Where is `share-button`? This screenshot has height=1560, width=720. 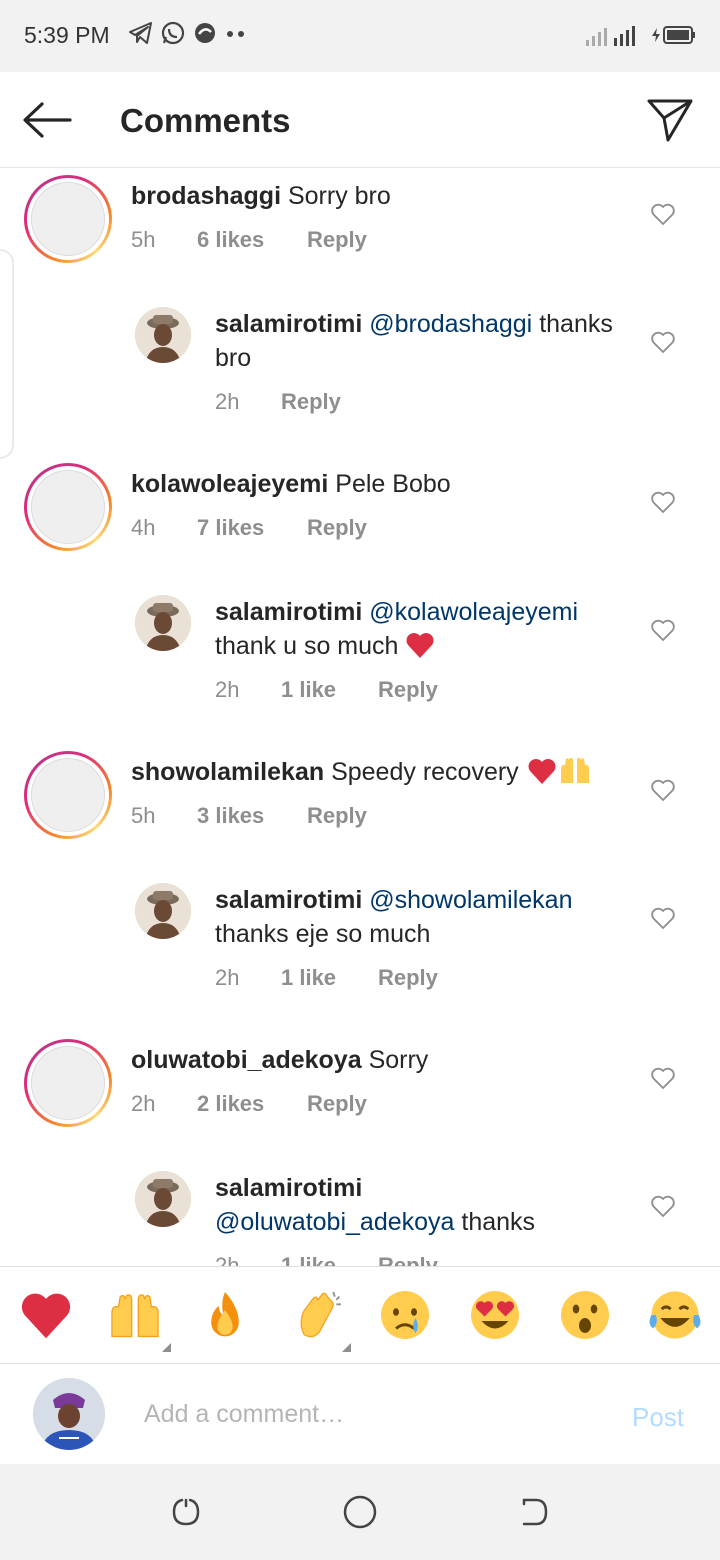
share-button is located at coordinates (670, 120).